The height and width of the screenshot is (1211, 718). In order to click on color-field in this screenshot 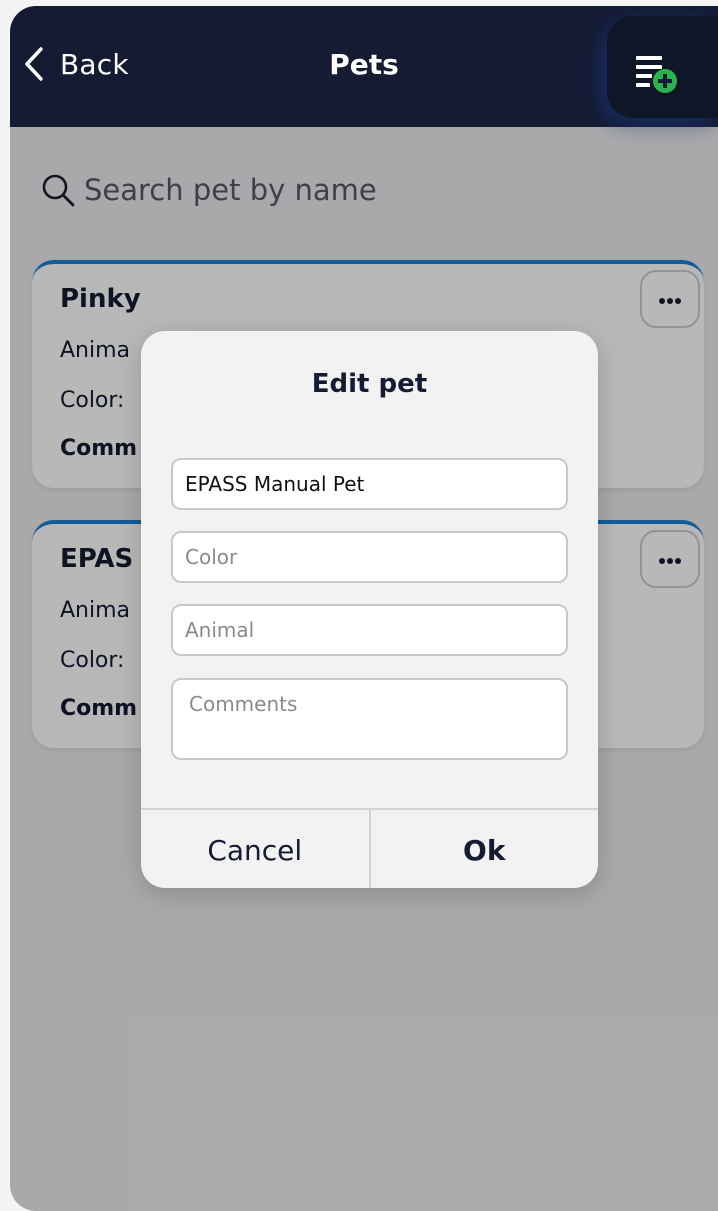, I will do `click(369, 557)`.